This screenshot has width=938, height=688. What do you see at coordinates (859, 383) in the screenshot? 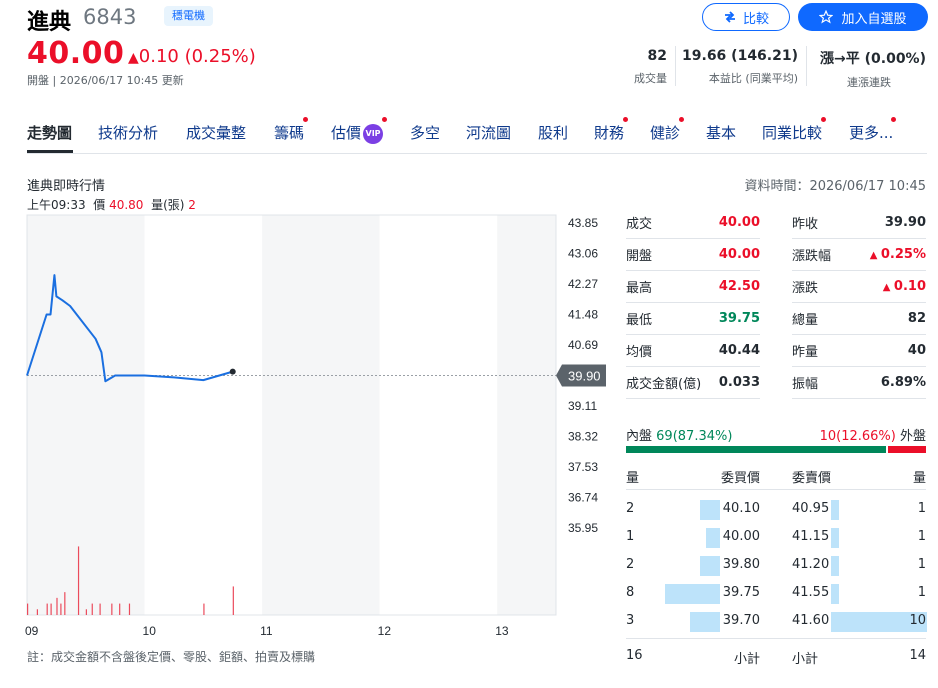
I see `quote-row: 振幅 6.89%` at bounding box center [859, 383].